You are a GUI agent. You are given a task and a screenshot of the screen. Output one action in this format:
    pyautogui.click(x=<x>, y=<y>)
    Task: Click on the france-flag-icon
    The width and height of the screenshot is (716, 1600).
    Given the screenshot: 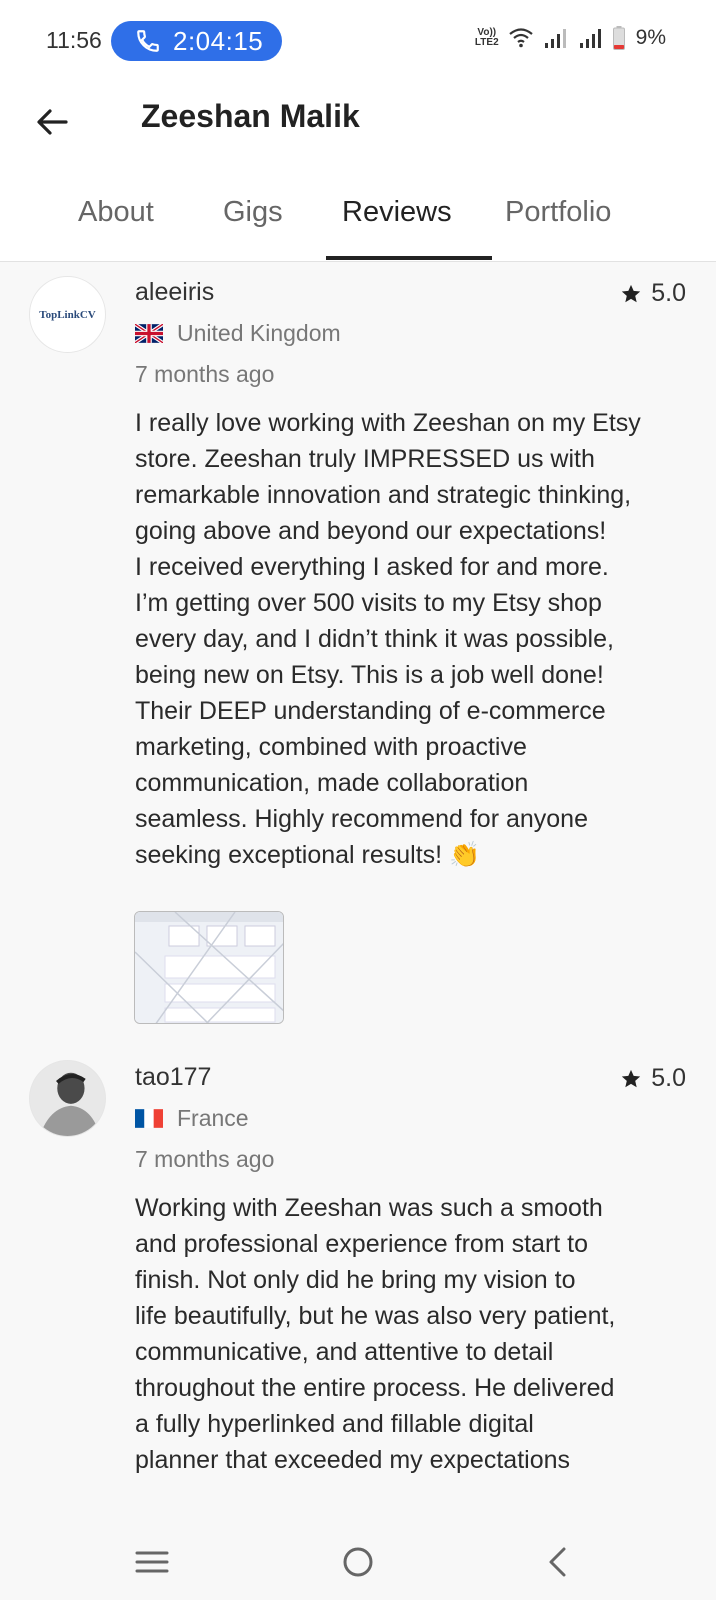 What is the action you would take?
    pyautogui.click(x=149, y=1118)
    